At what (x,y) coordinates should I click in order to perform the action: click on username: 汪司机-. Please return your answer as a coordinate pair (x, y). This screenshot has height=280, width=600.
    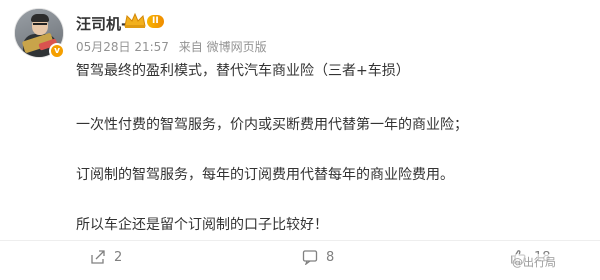
    Looking at the image, I should click on (101, 23).